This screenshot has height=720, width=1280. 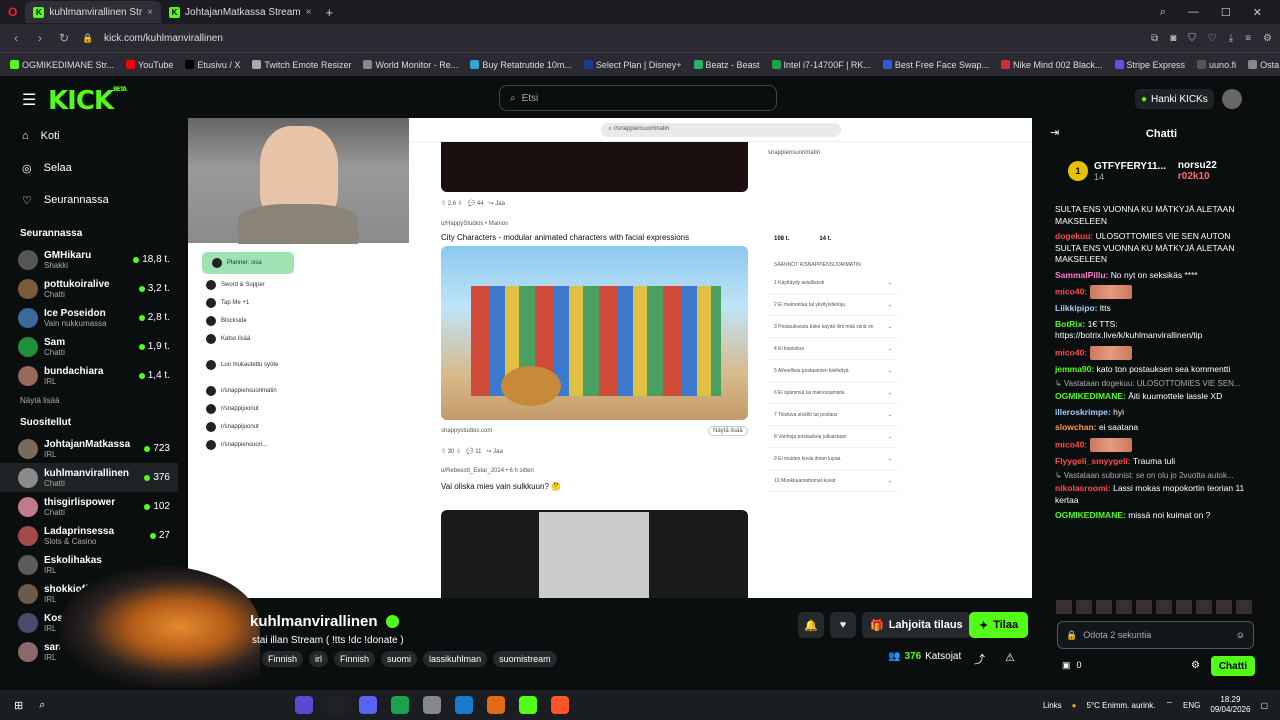 What do you see at coordinates (455, 659) in the screenshot?
I see `stream-tag: lassikuhlman` at bounding box center [455, 659].